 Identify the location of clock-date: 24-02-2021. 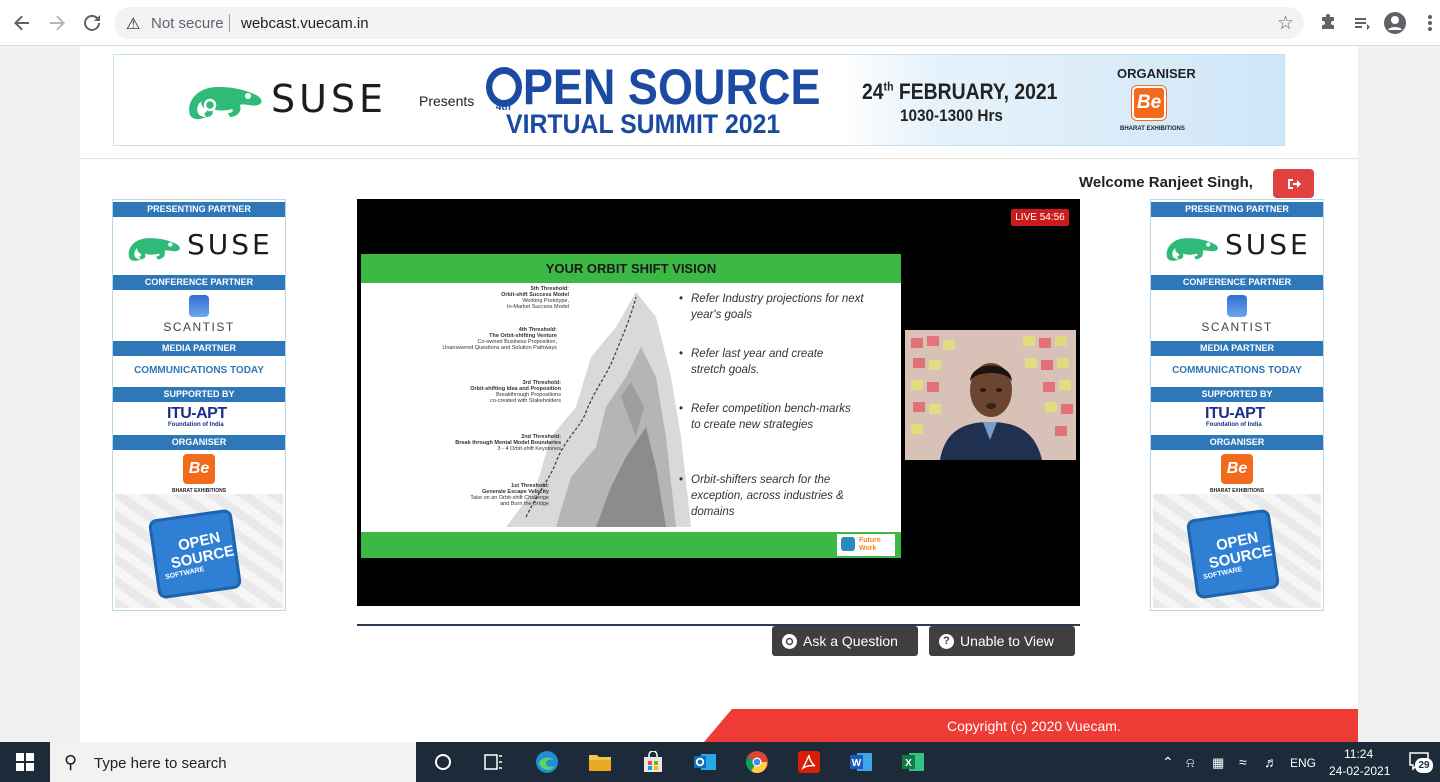
(1359, 771).